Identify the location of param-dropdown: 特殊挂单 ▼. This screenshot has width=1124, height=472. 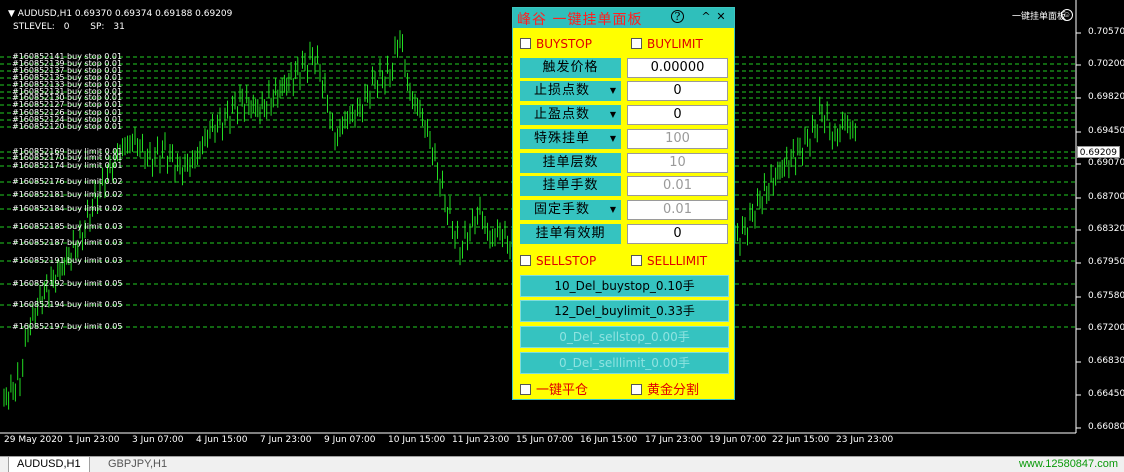
(570, 139).